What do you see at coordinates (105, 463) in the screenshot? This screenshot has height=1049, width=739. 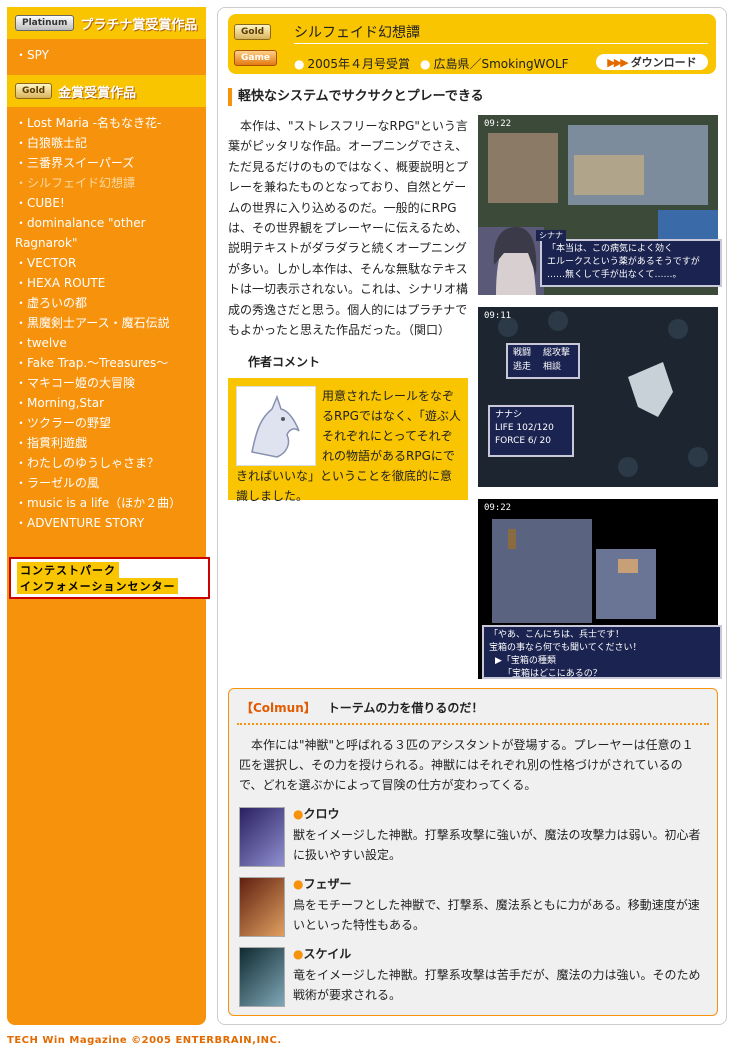 I see `sidebar-link: ・わたしのゆうしゃさま？` at bounding box center [105, 463].